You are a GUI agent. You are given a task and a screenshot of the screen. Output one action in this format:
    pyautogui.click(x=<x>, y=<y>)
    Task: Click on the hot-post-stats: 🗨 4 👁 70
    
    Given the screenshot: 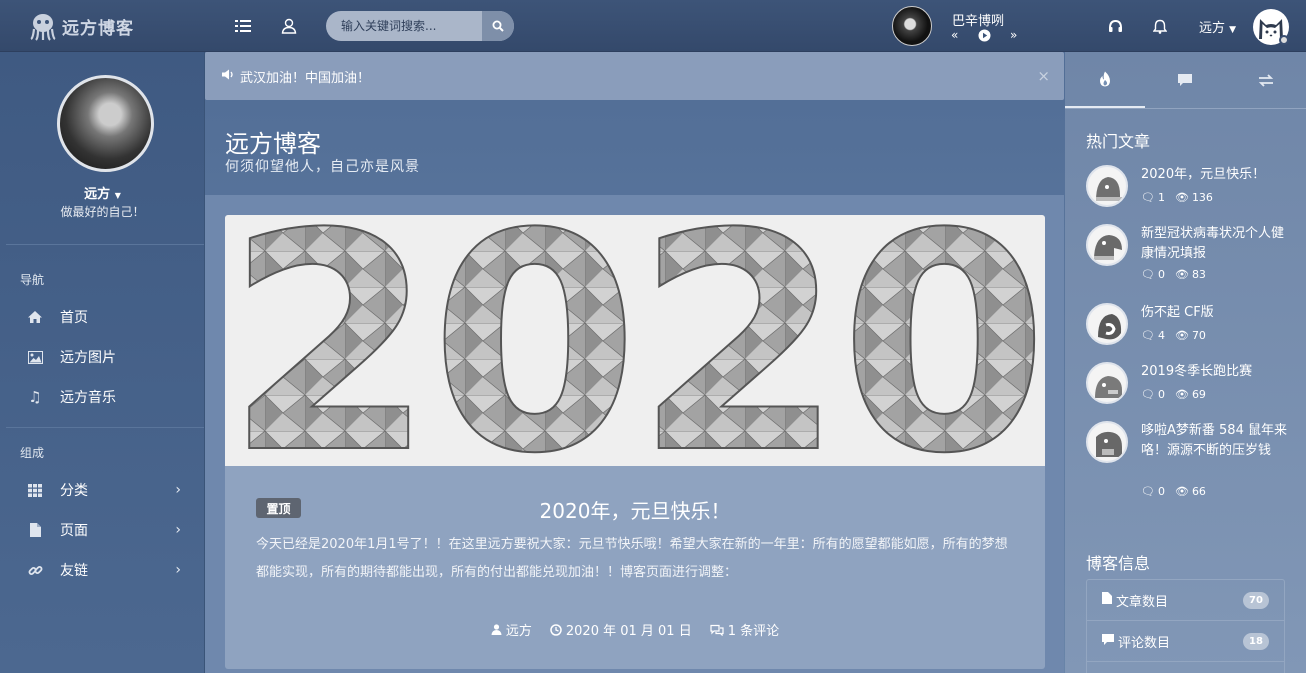 What is the action you would take?
    pyautogui.click(x=1173, y=335)
    